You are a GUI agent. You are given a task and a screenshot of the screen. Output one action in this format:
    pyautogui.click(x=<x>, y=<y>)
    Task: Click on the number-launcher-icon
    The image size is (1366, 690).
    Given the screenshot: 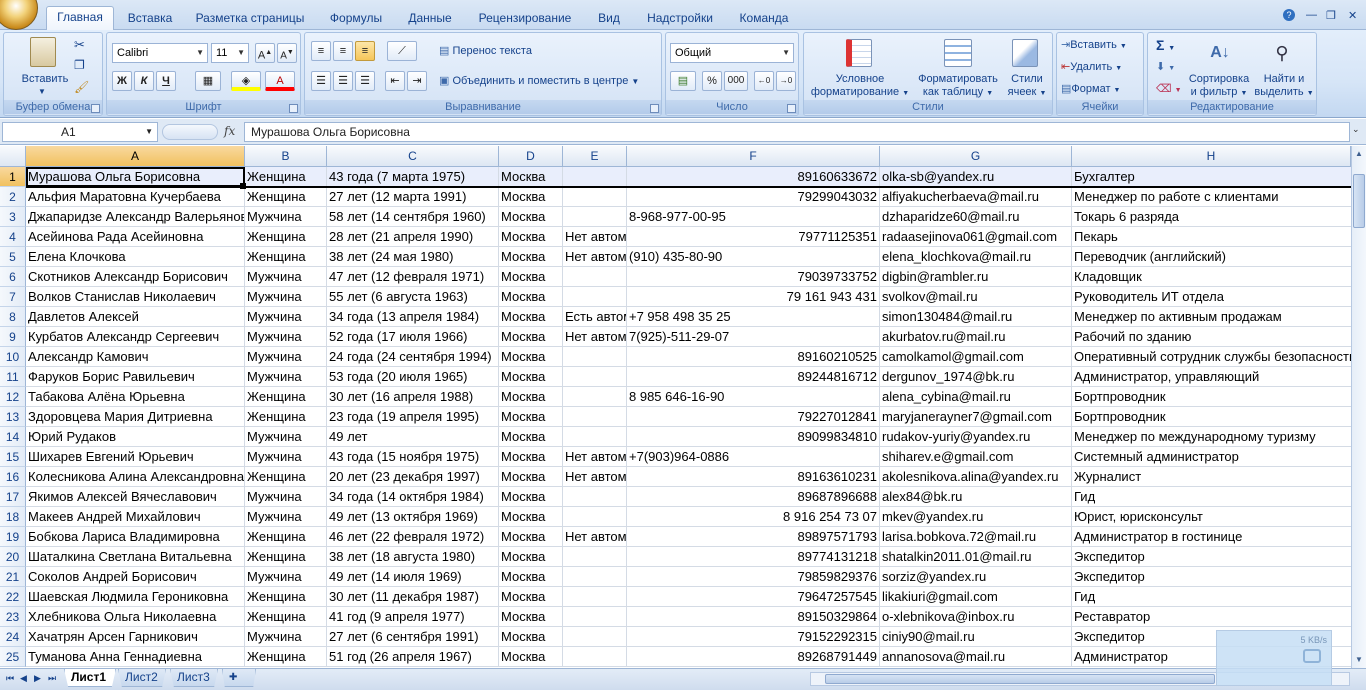 What is the action you would take?
    pyautogui.click(x=791, y=108)
    